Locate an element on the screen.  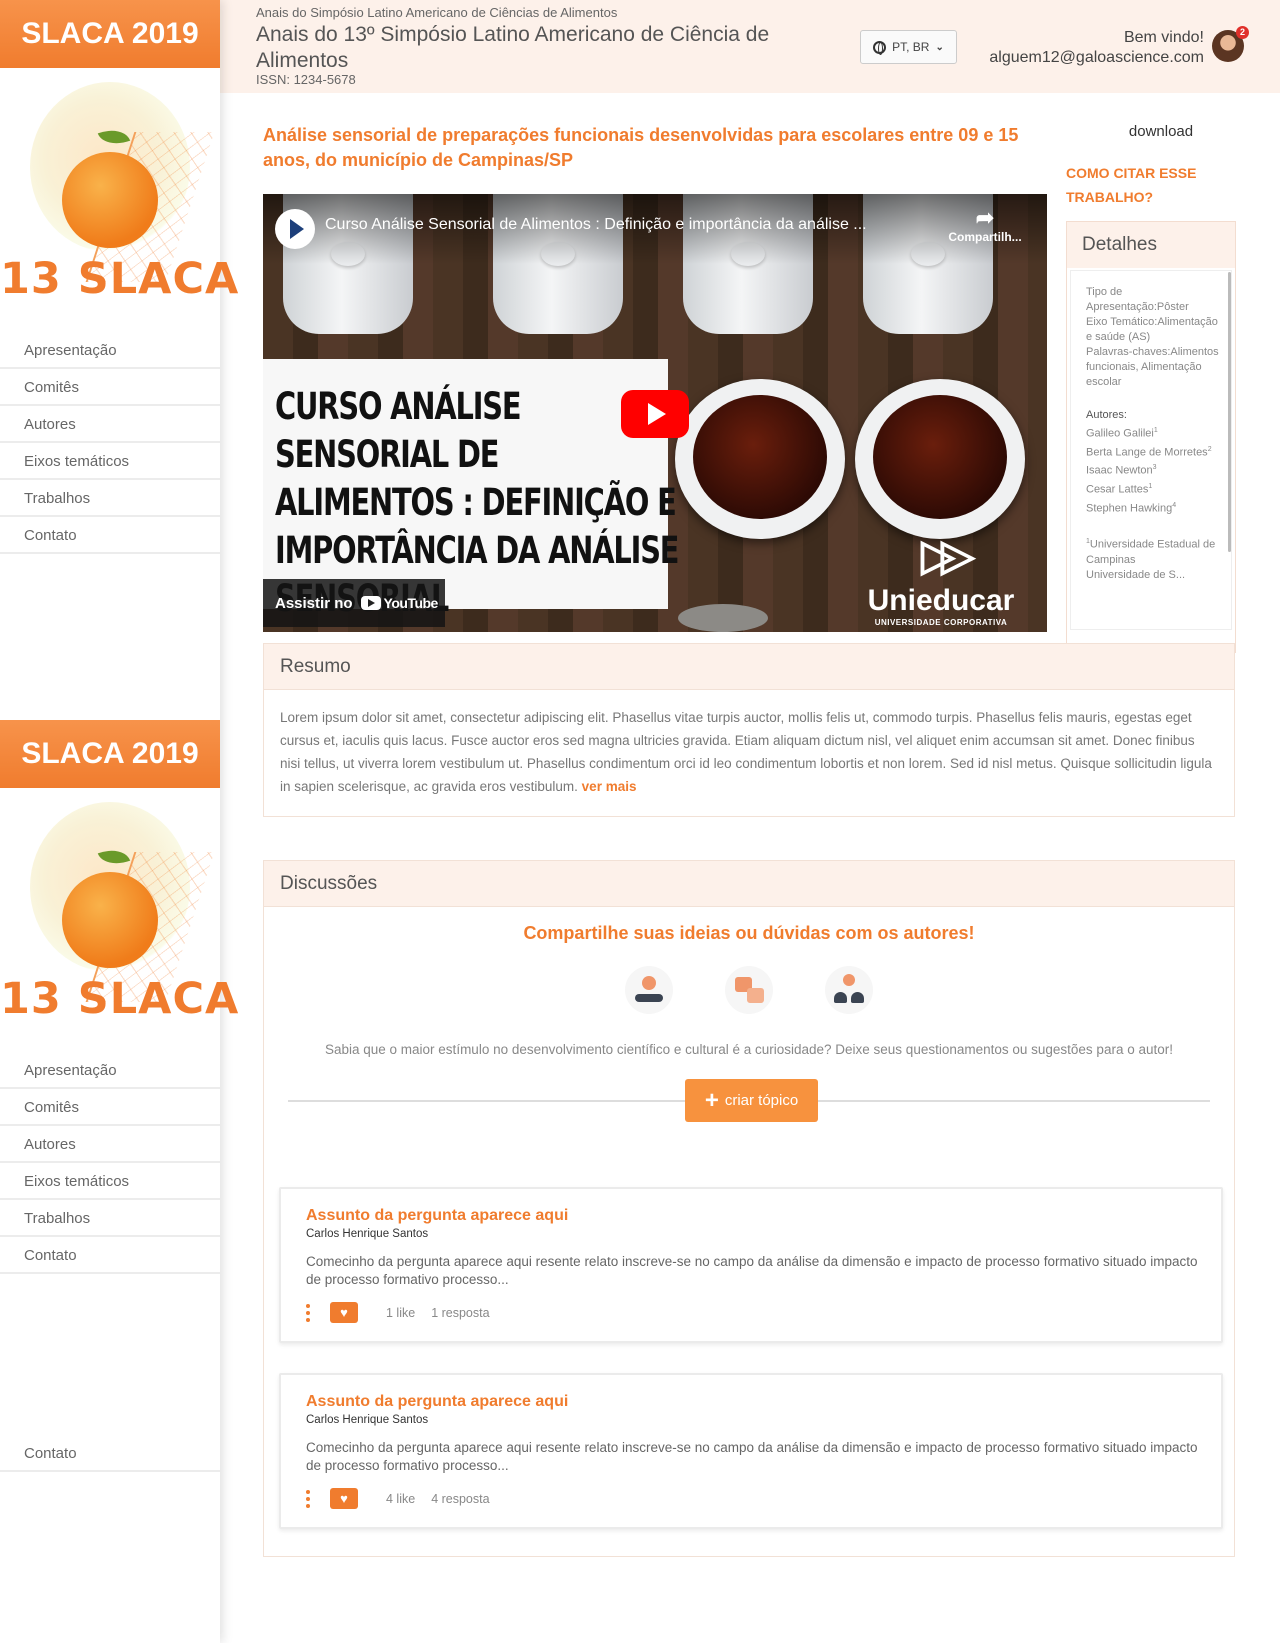
play-button is located at coordinates (655, 414).